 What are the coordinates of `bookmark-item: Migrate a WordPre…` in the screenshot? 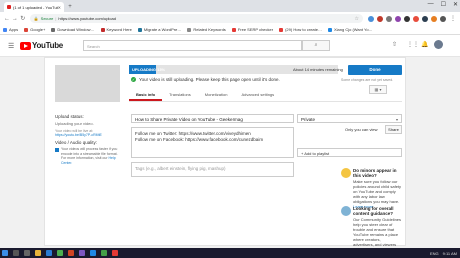 It's located at (159, 29).